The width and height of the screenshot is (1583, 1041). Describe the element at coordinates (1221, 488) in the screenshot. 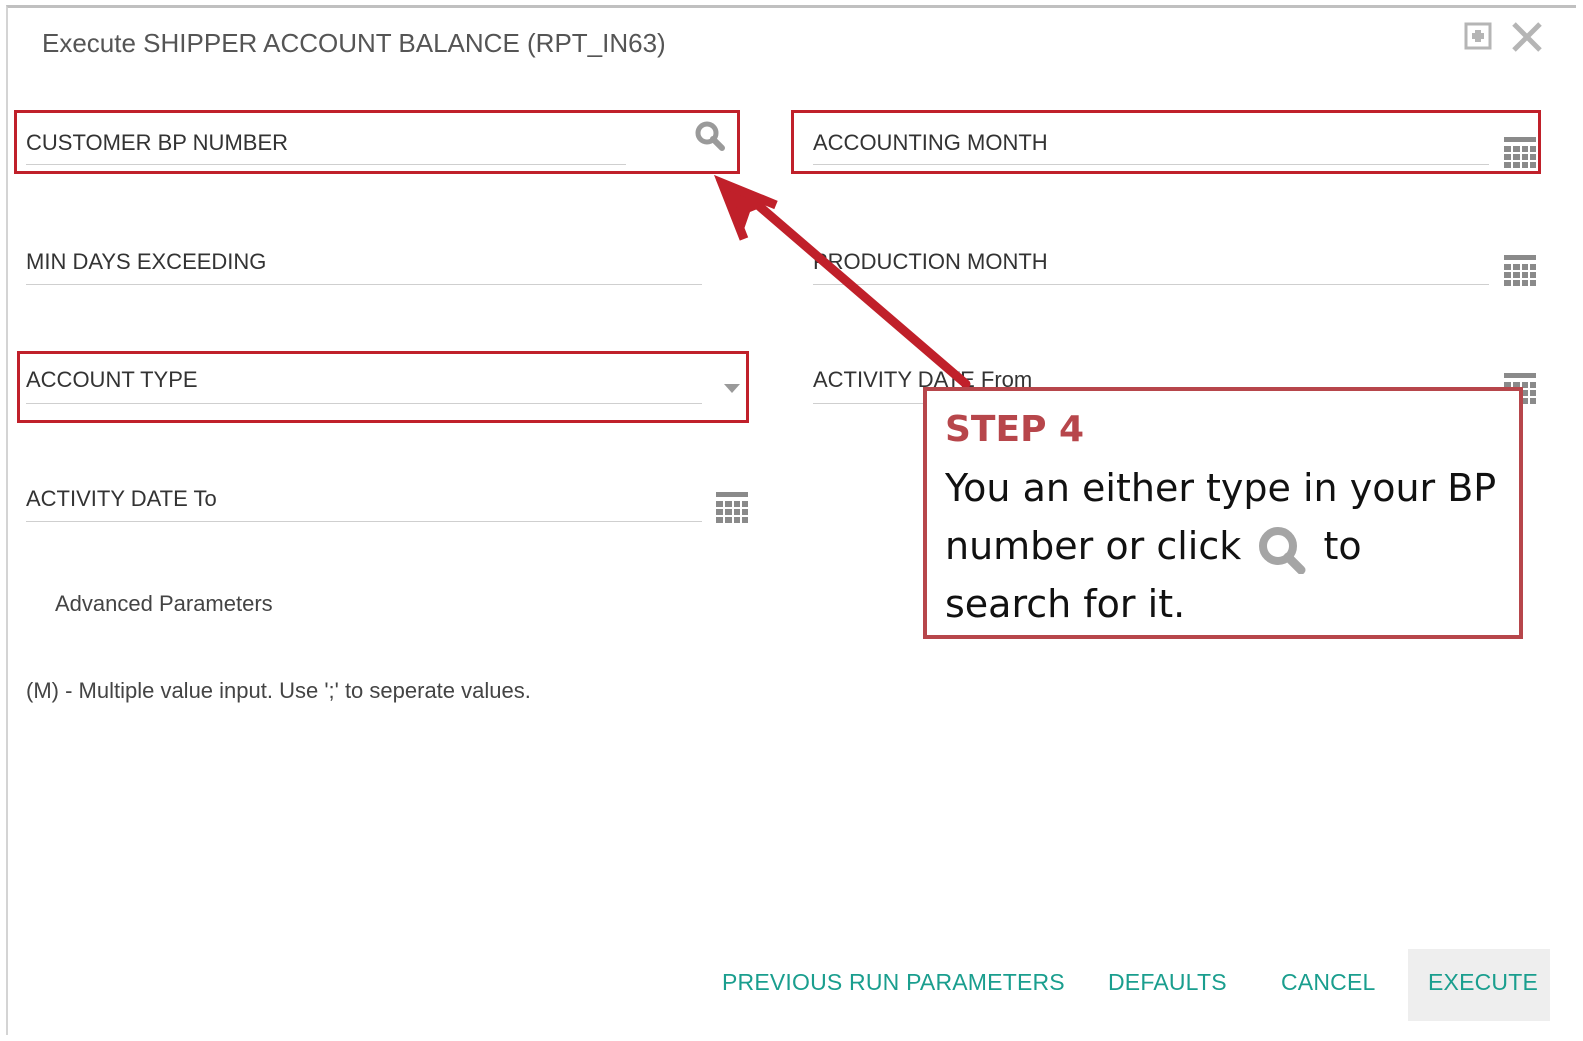

I see `callout-line-1: You an either type in your BP` at that location.